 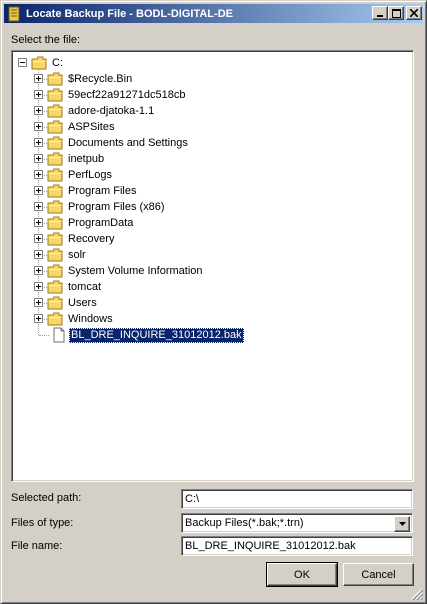 What do you see at coordinates (91, 238) in the screenshot?
I see `tree-item-label: Recovery` at bounding box center [91, 238].